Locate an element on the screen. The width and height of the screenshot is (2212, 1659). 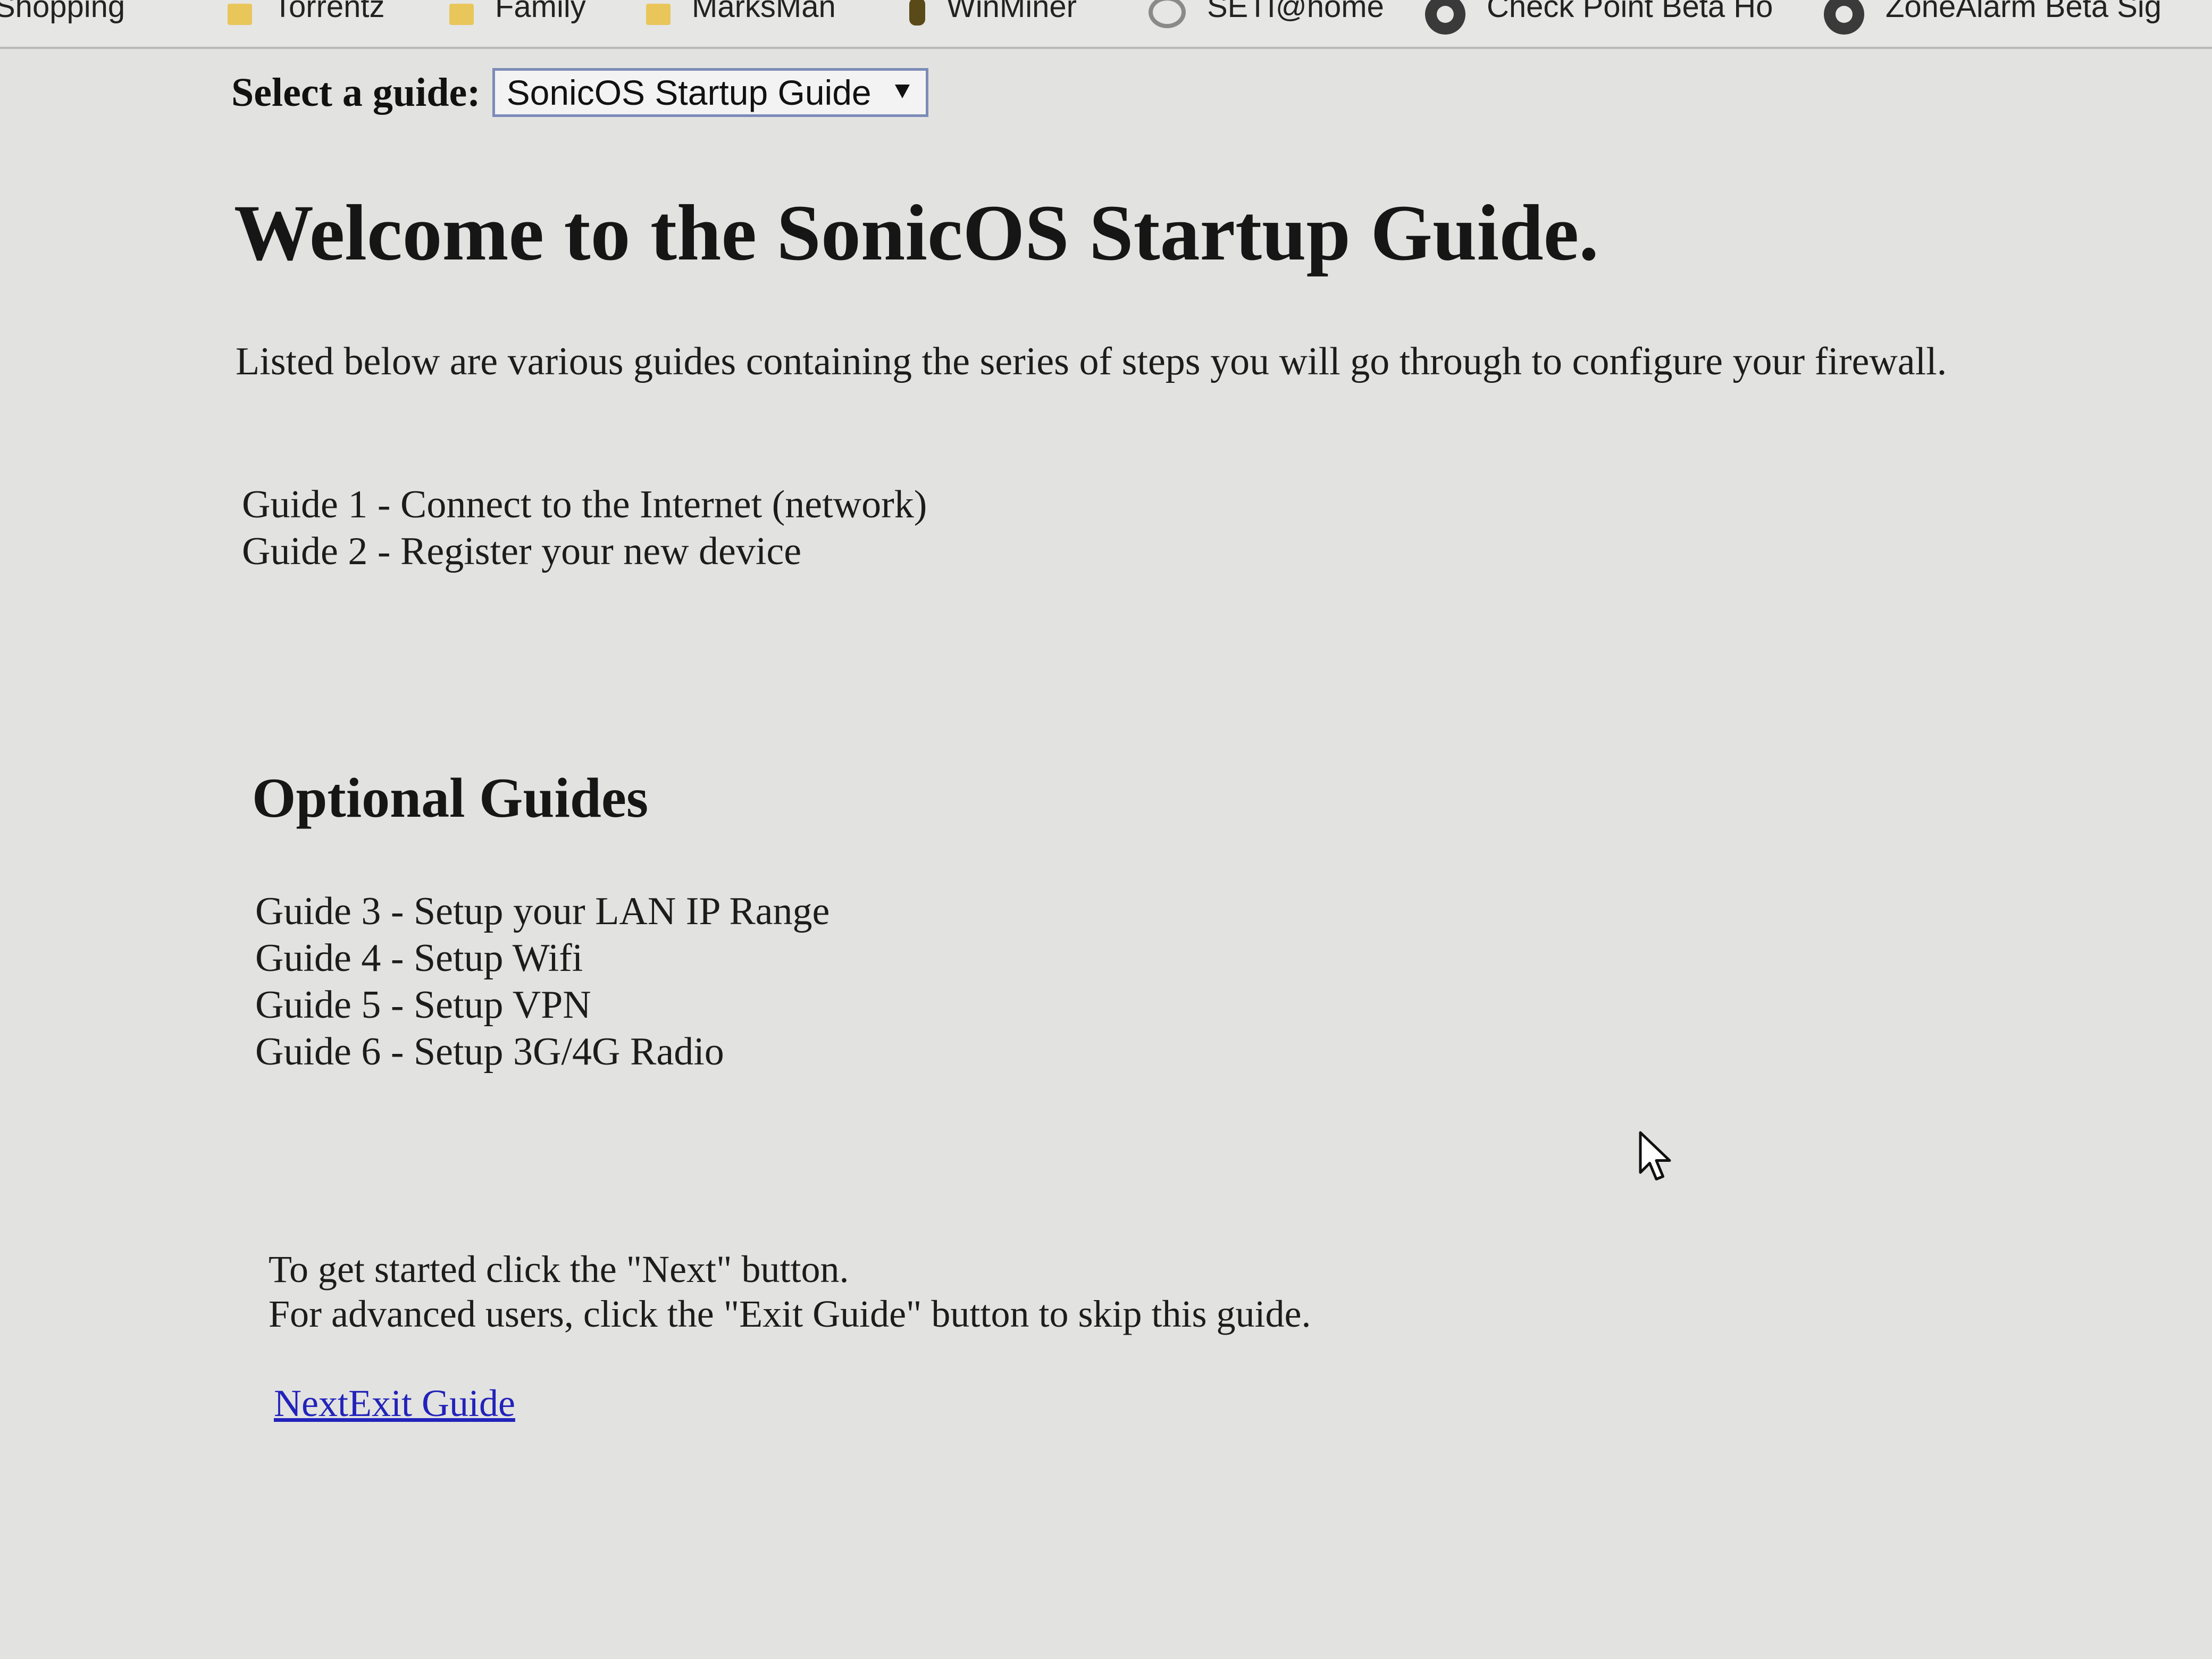
bookmark-label: Family is located at coordinates (540, 12).